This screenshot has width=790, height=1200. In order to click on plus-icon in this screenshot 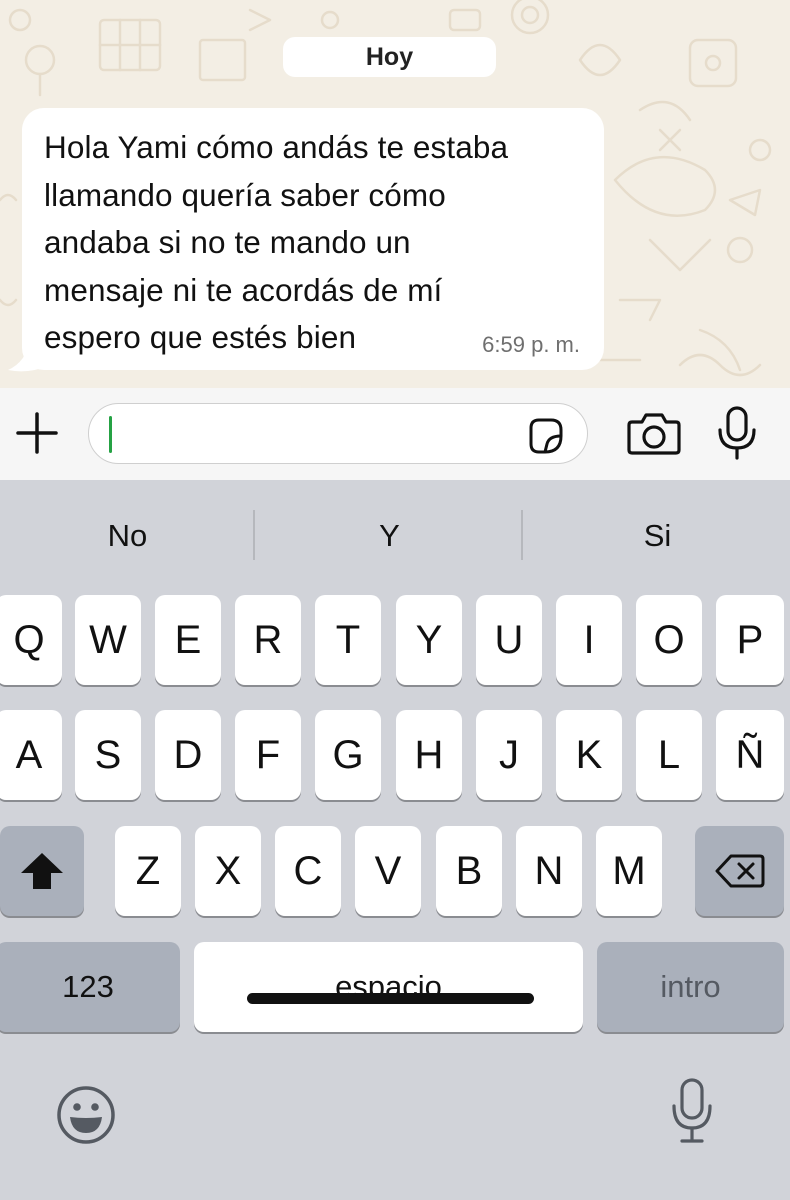, I will do `click(37, 433)`.